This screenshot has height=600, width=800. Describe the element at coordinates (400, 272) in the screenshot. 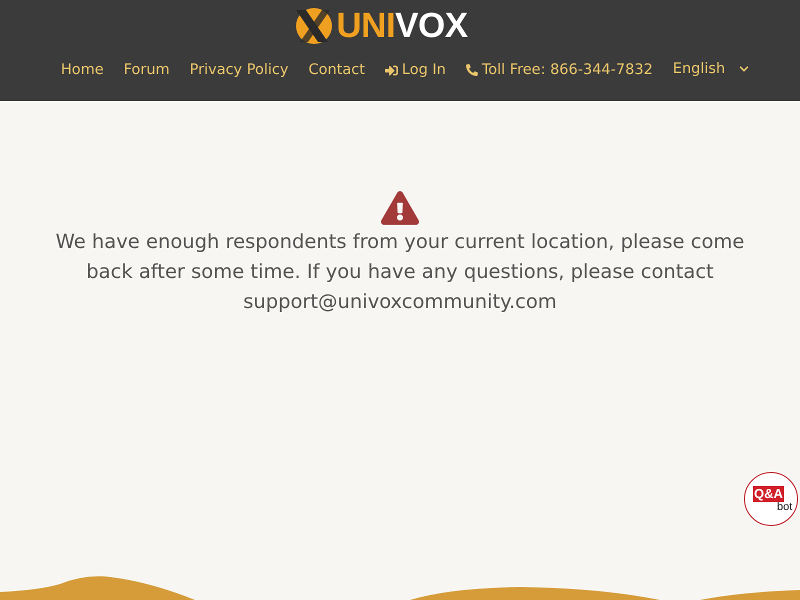

I see `notice-message: We have enough respondents from your current location, please come back after some time. If you have any questions, please contact support@univoxcommunity.com` at that location.